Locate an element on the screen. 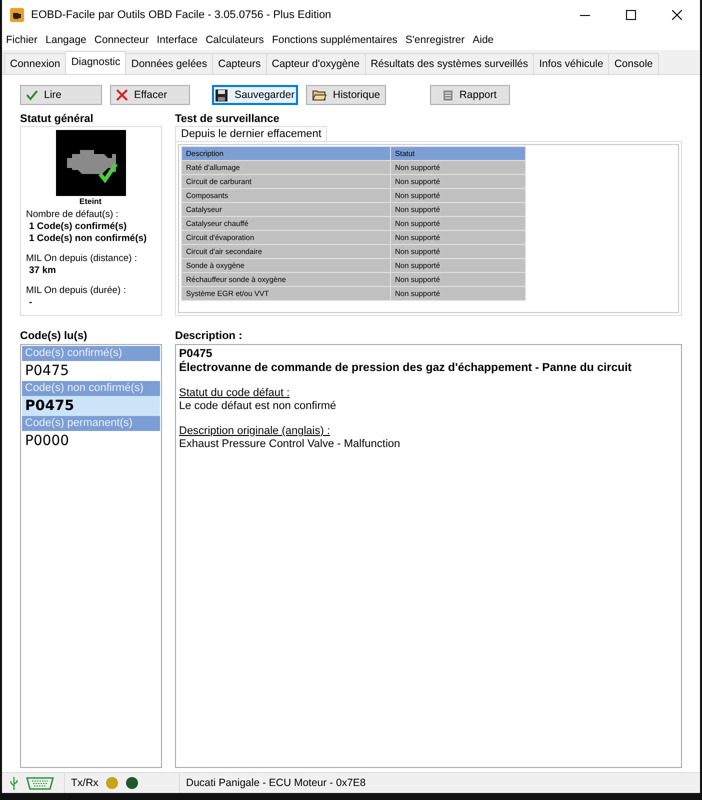 This screenshot has width=702, height=800. section-label: Description originale (anglais) : is located at coordinates (254, 431).